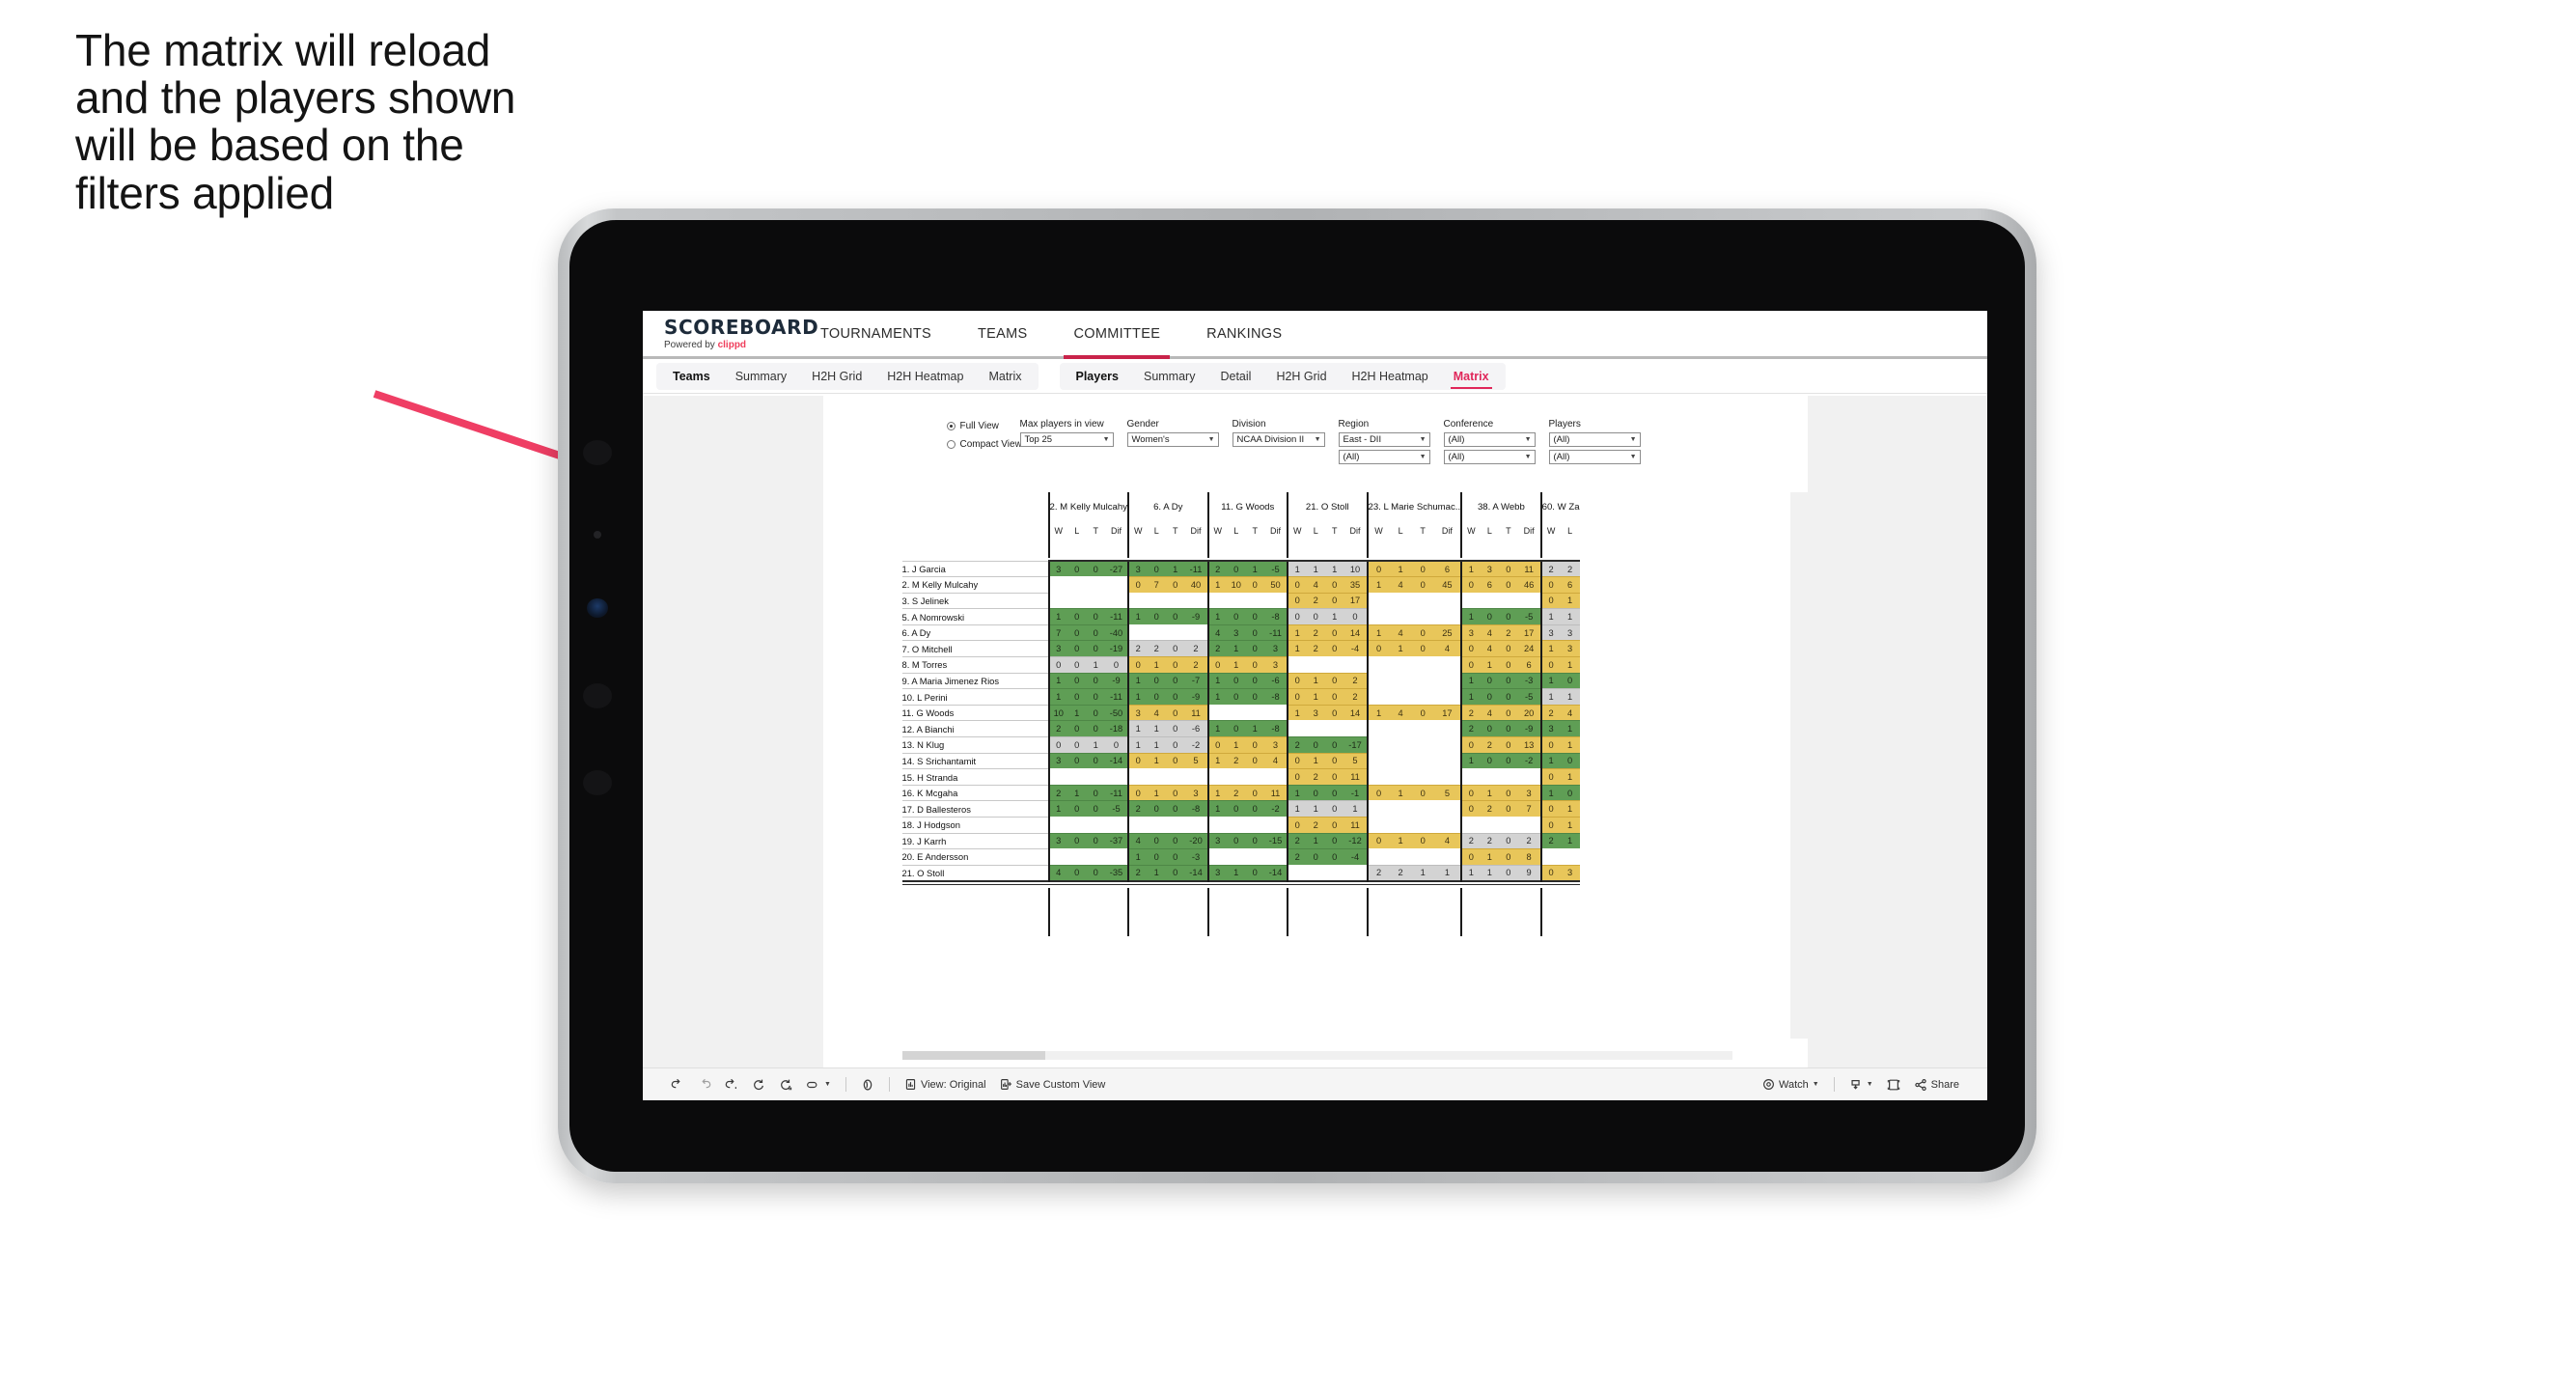  What do you see at coordinates (1861, 1084) in the screenshot?
I see `download-button: ▼` at bounding box center [1861, 1084].